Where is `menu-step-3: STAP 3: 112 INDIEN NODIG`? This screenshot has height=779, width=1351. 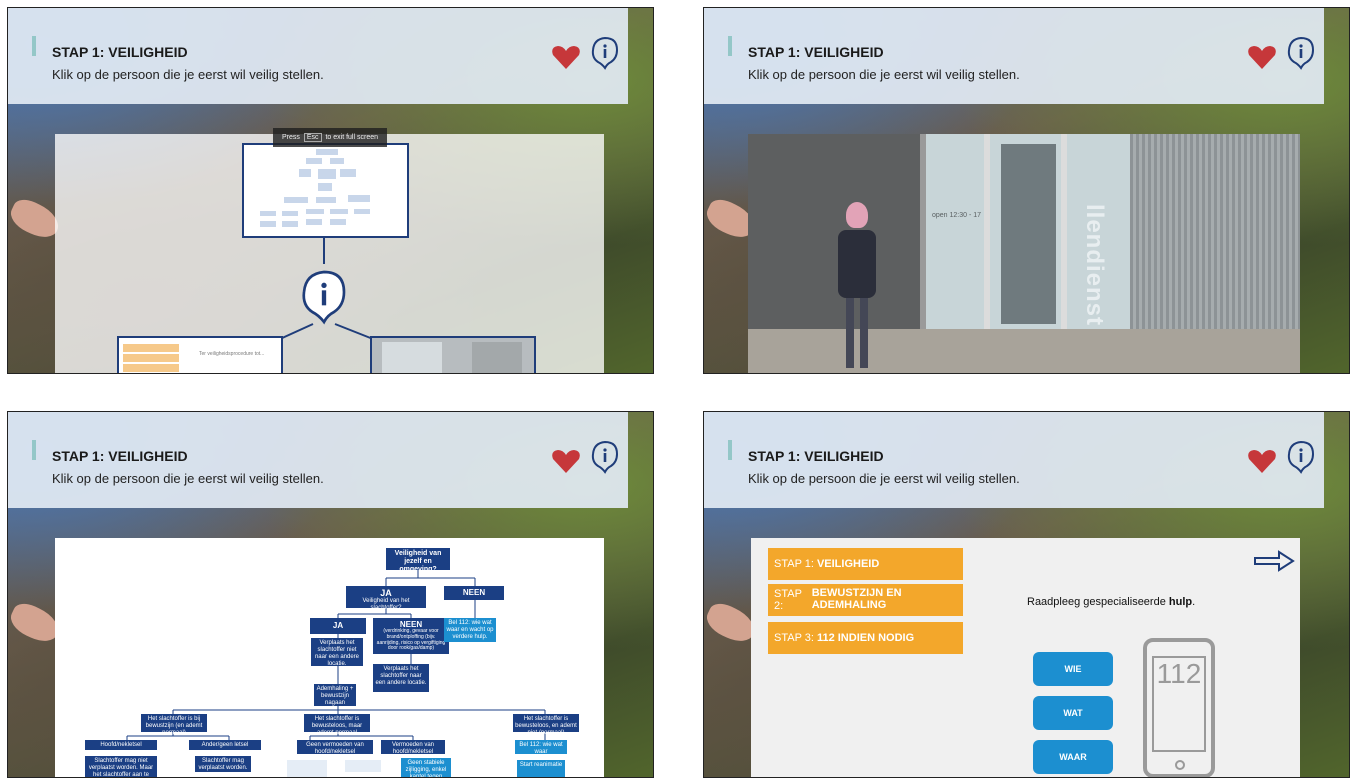 menu-step-3: STAP 3: 112 INDIEN NODIG is located at coordinates (865, 638).